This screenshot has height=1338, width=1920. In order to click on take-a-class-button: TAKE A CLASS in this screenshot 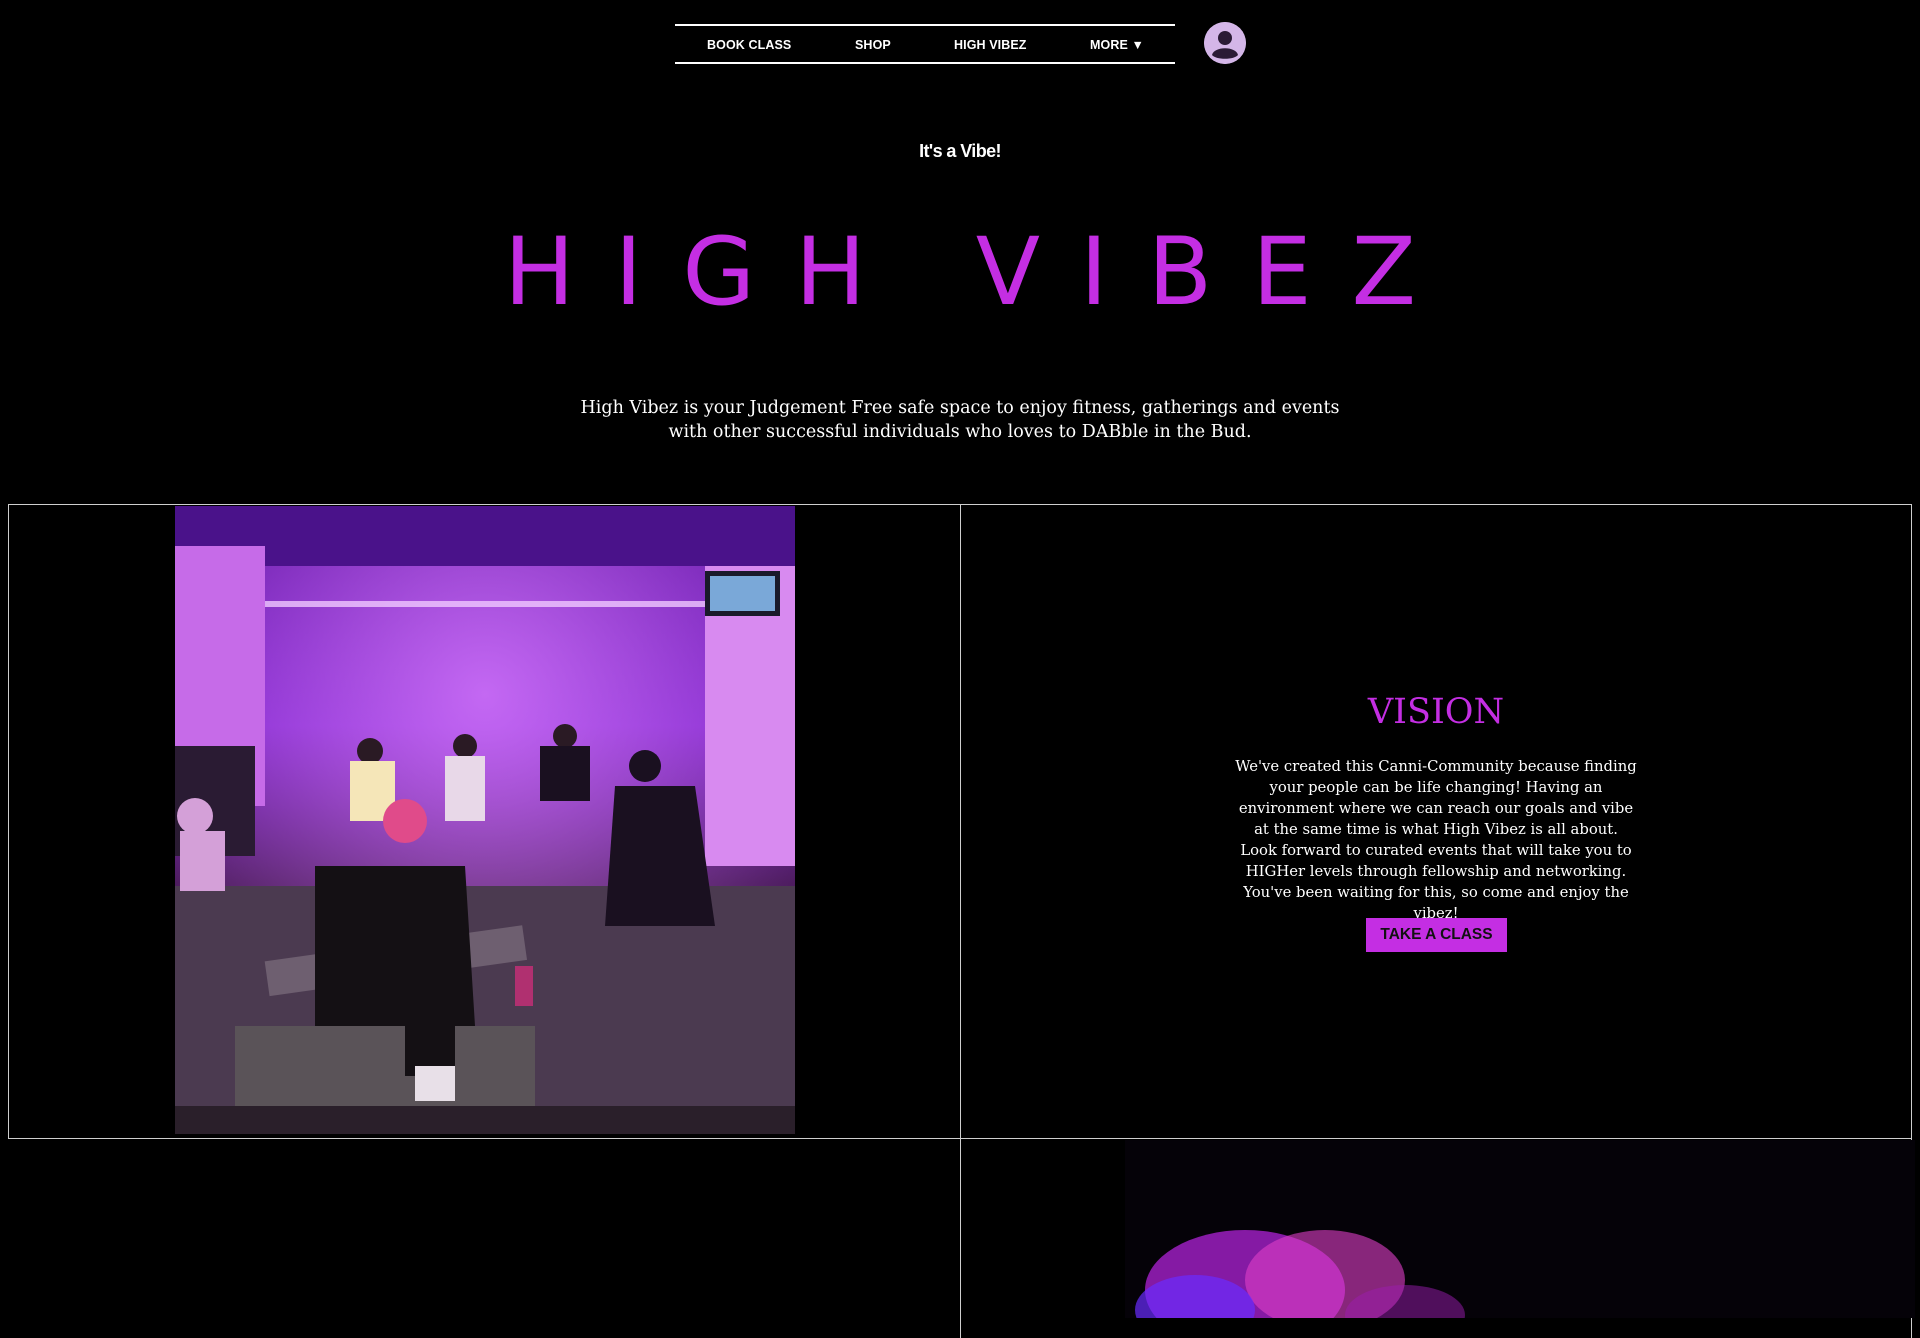, I will do `click(1436, 935)`.